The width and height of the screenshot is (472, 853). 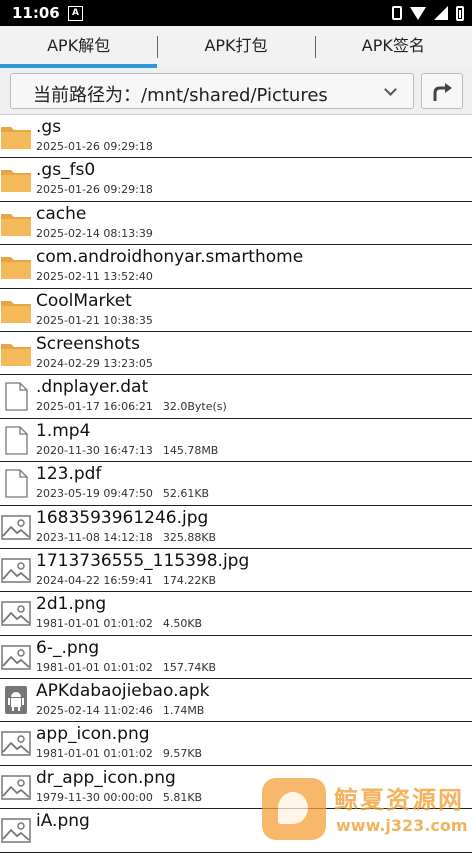 I want to click on file-size: 174.22KB, so click(x=189, y=580).